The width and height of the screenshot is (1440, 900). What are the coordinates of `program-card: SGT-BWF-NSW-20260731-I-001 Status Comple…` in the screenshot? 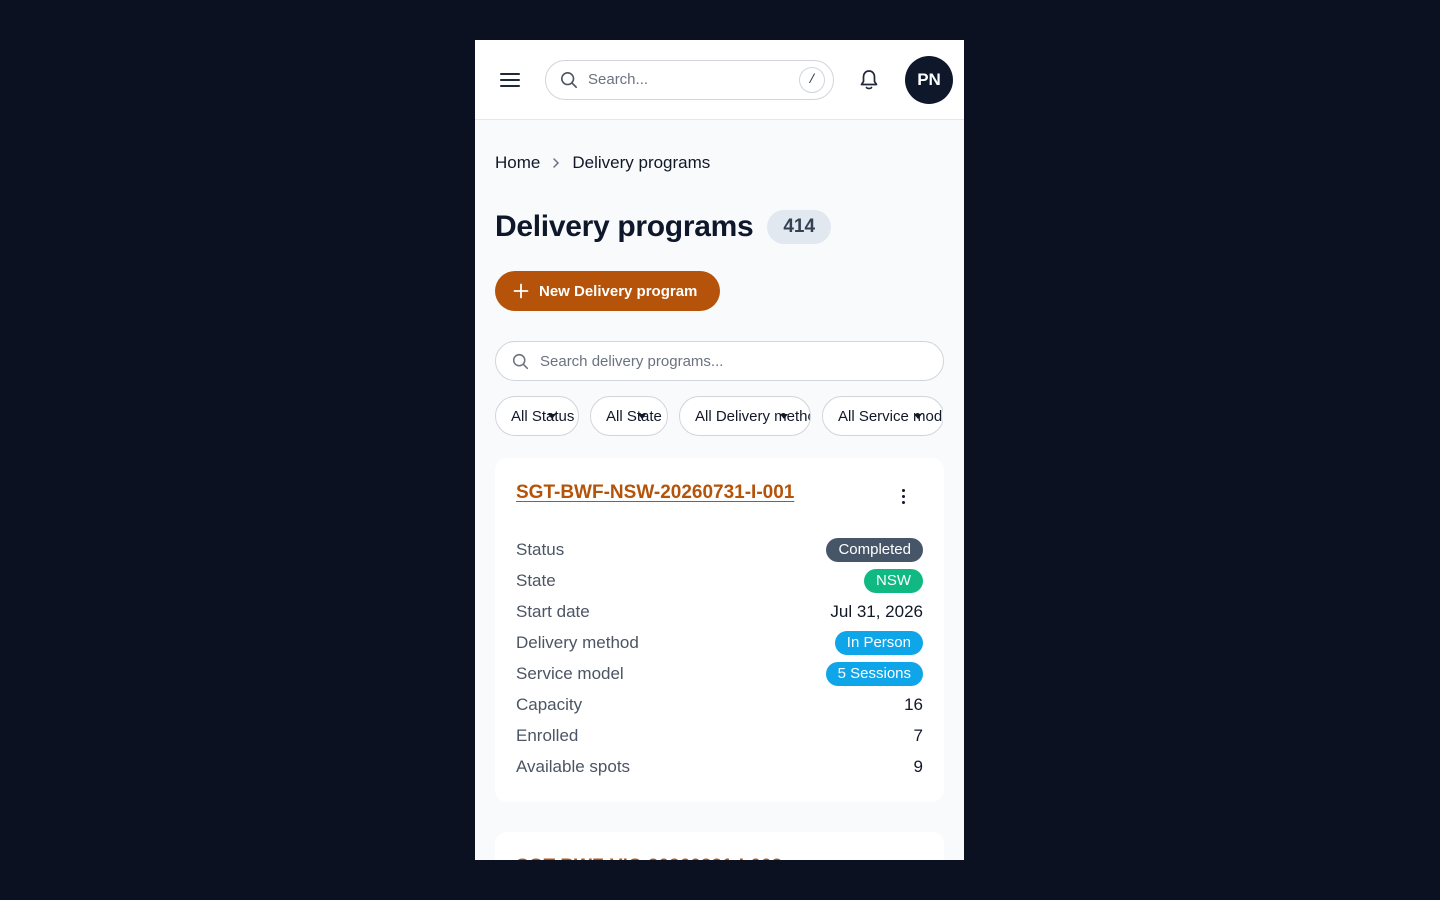 It's located at (719, 630).